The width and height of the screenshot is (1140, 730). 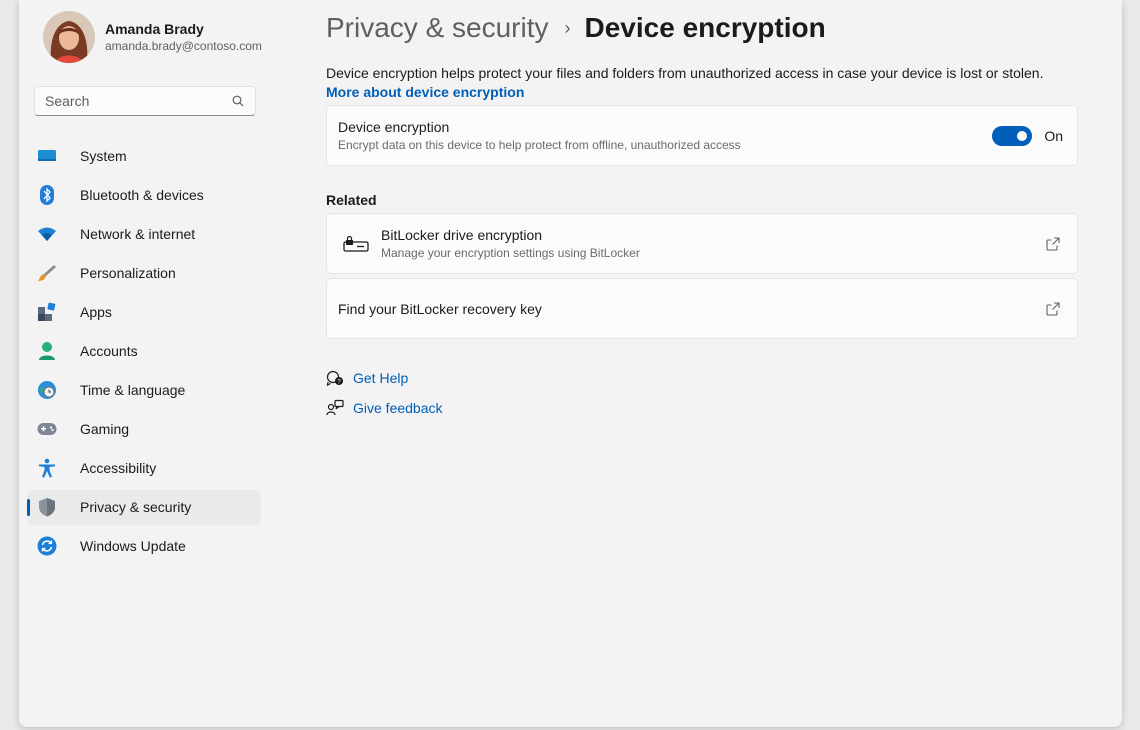 What do you see at coordinates (47, 468) in the screenshot?
I see `accessibility-icon` at bounding box center [47, 468].